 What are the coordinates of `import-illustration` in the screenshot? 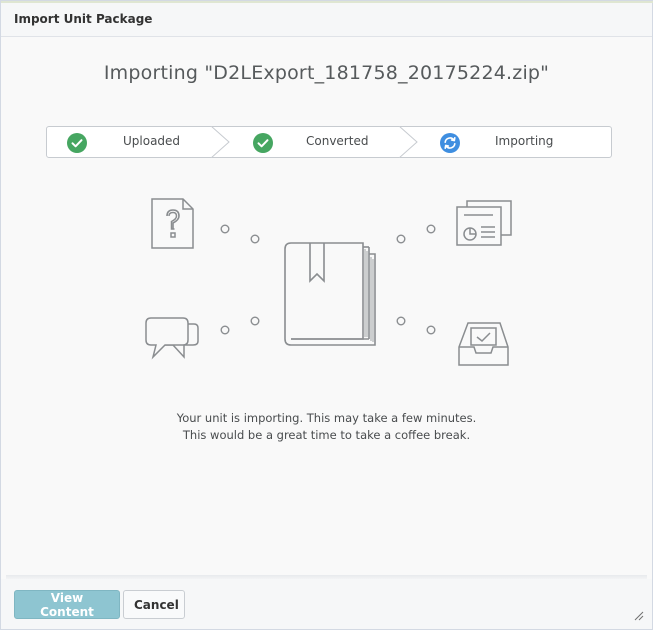 It's located at (328, 282).